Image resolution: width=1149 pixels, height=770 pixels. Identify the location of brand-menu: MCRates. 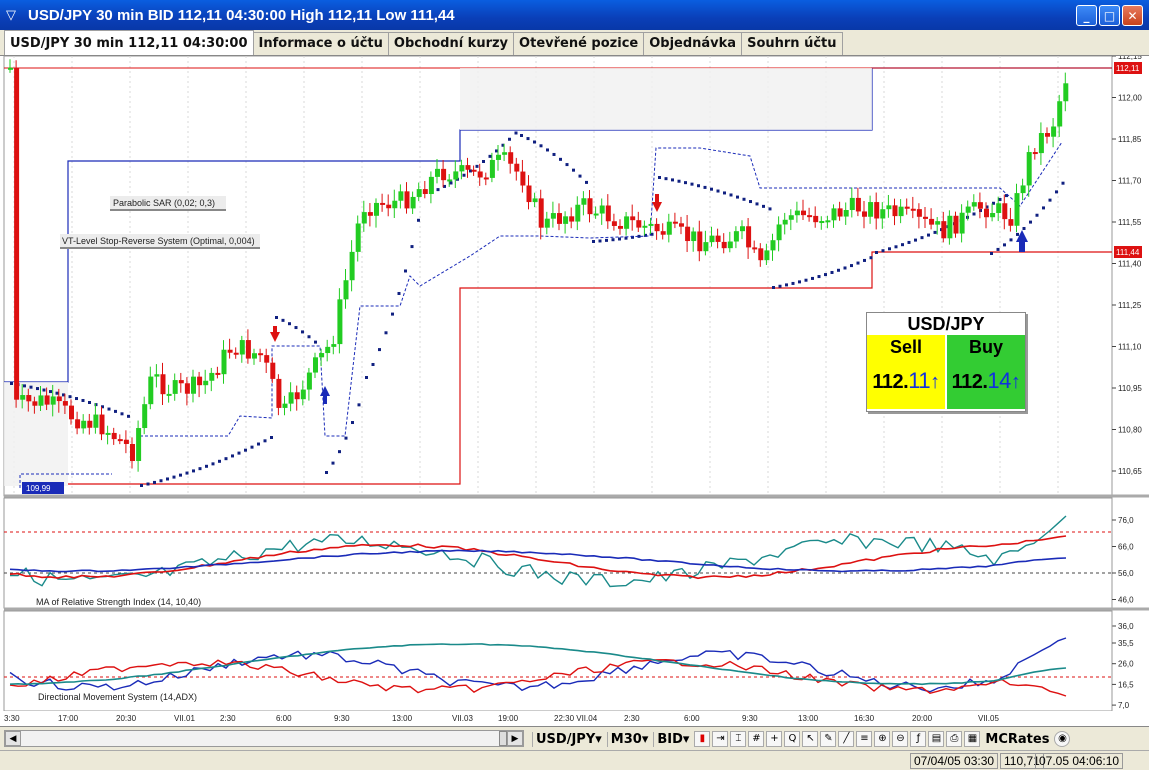
(1017, 739).